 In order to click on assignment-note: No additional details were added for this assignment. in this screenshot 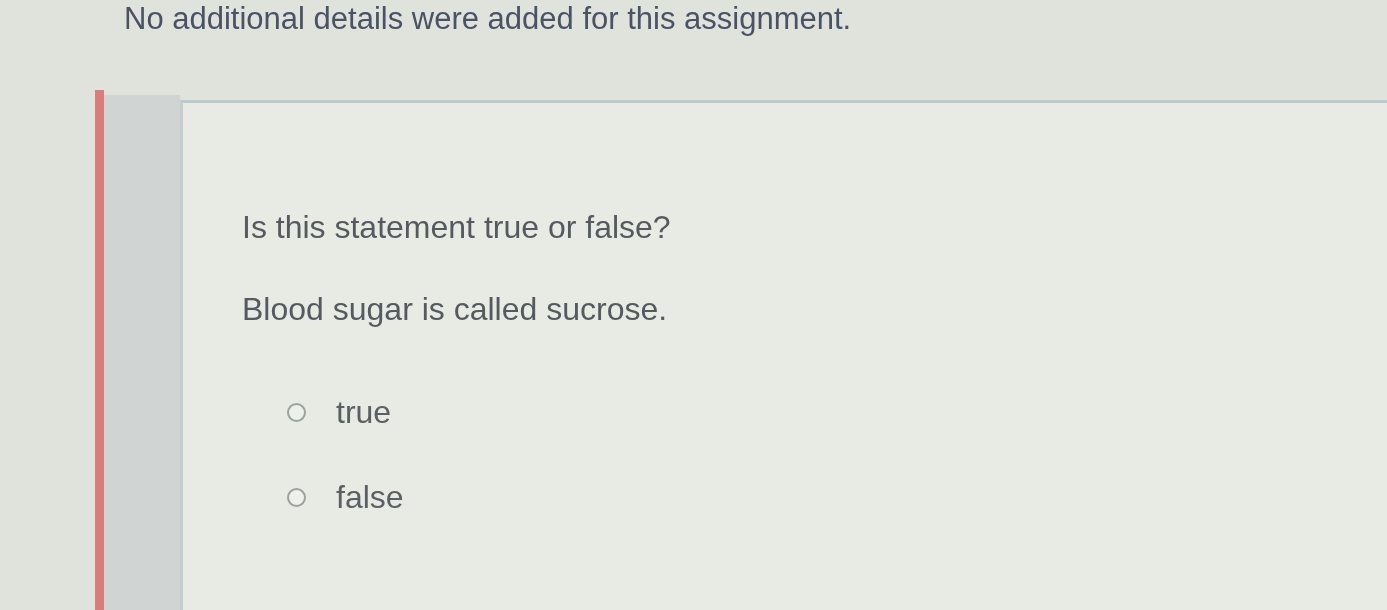, I will do `click(488, 19)`.